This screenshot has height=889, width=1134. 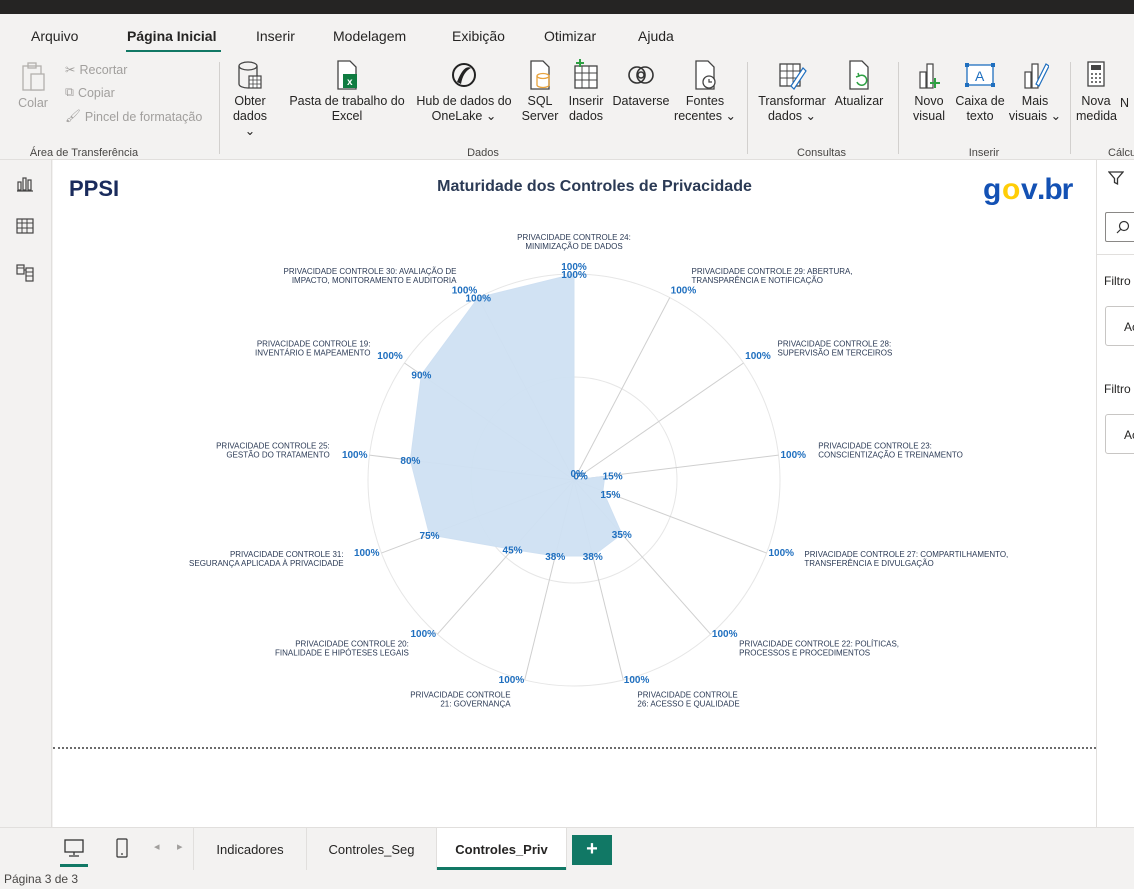 What do you see at coordinates (41, 879) in the screenshot?
I see `page-info: Página 3 de 3` at bounding box center [41, 879].